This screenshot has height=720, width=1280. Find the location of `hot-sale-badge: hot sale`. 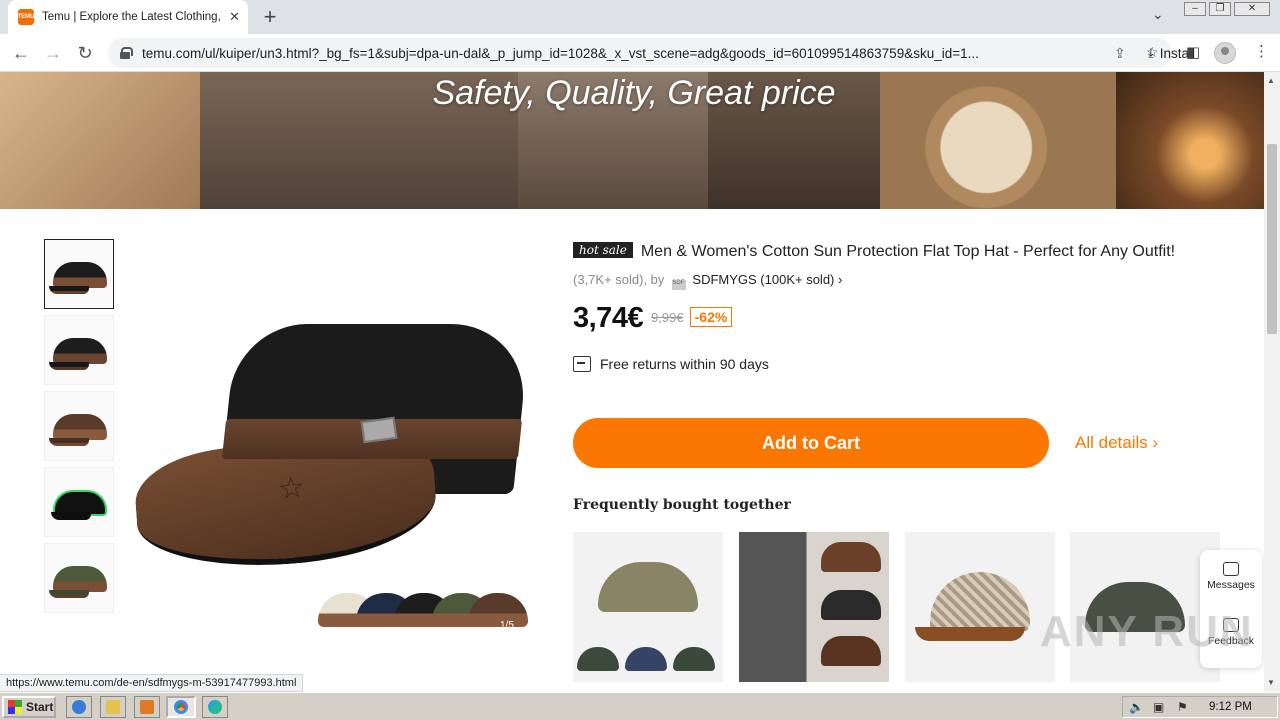

hot-sale-badge: hot sale is located at coordinates (603, 250).